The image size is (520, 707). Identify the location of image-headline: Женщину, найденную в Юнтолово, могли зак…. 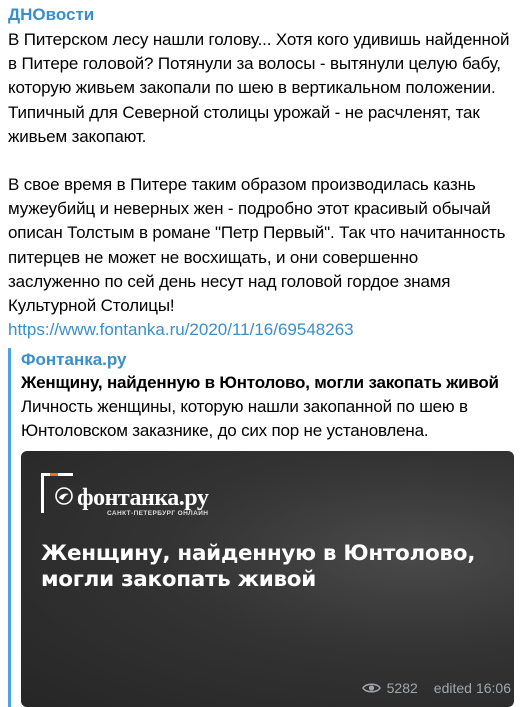
(258, 567).